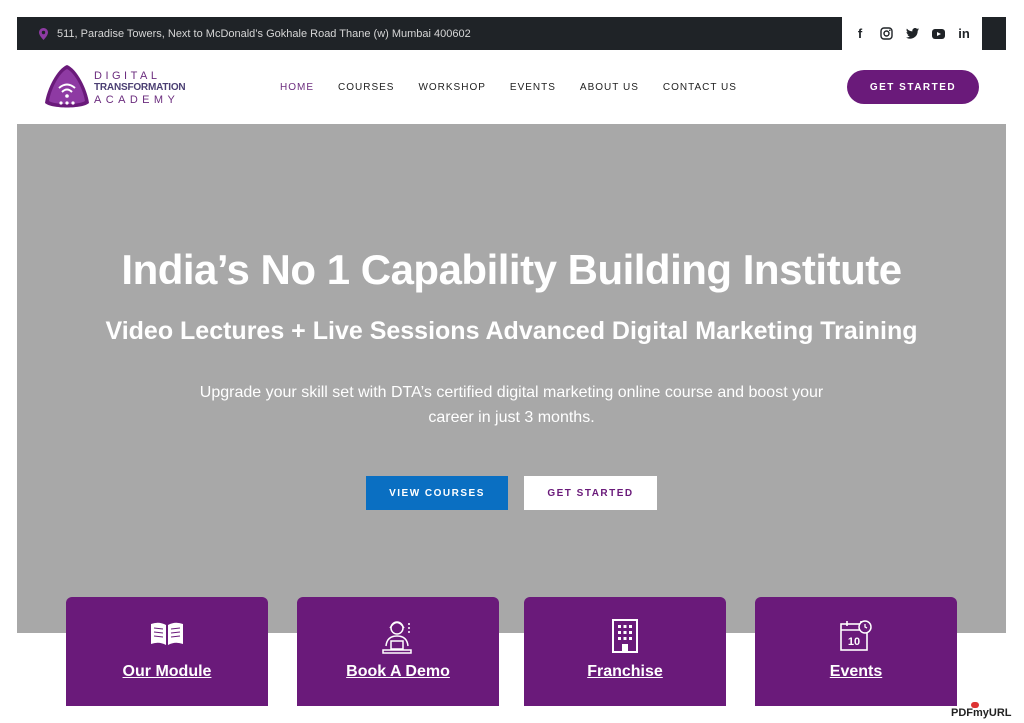  What do you see at coordinates (609, 87) in the screenshot?
I see `nav-about-us: ABOUT US` at bounding box center [609, 87].